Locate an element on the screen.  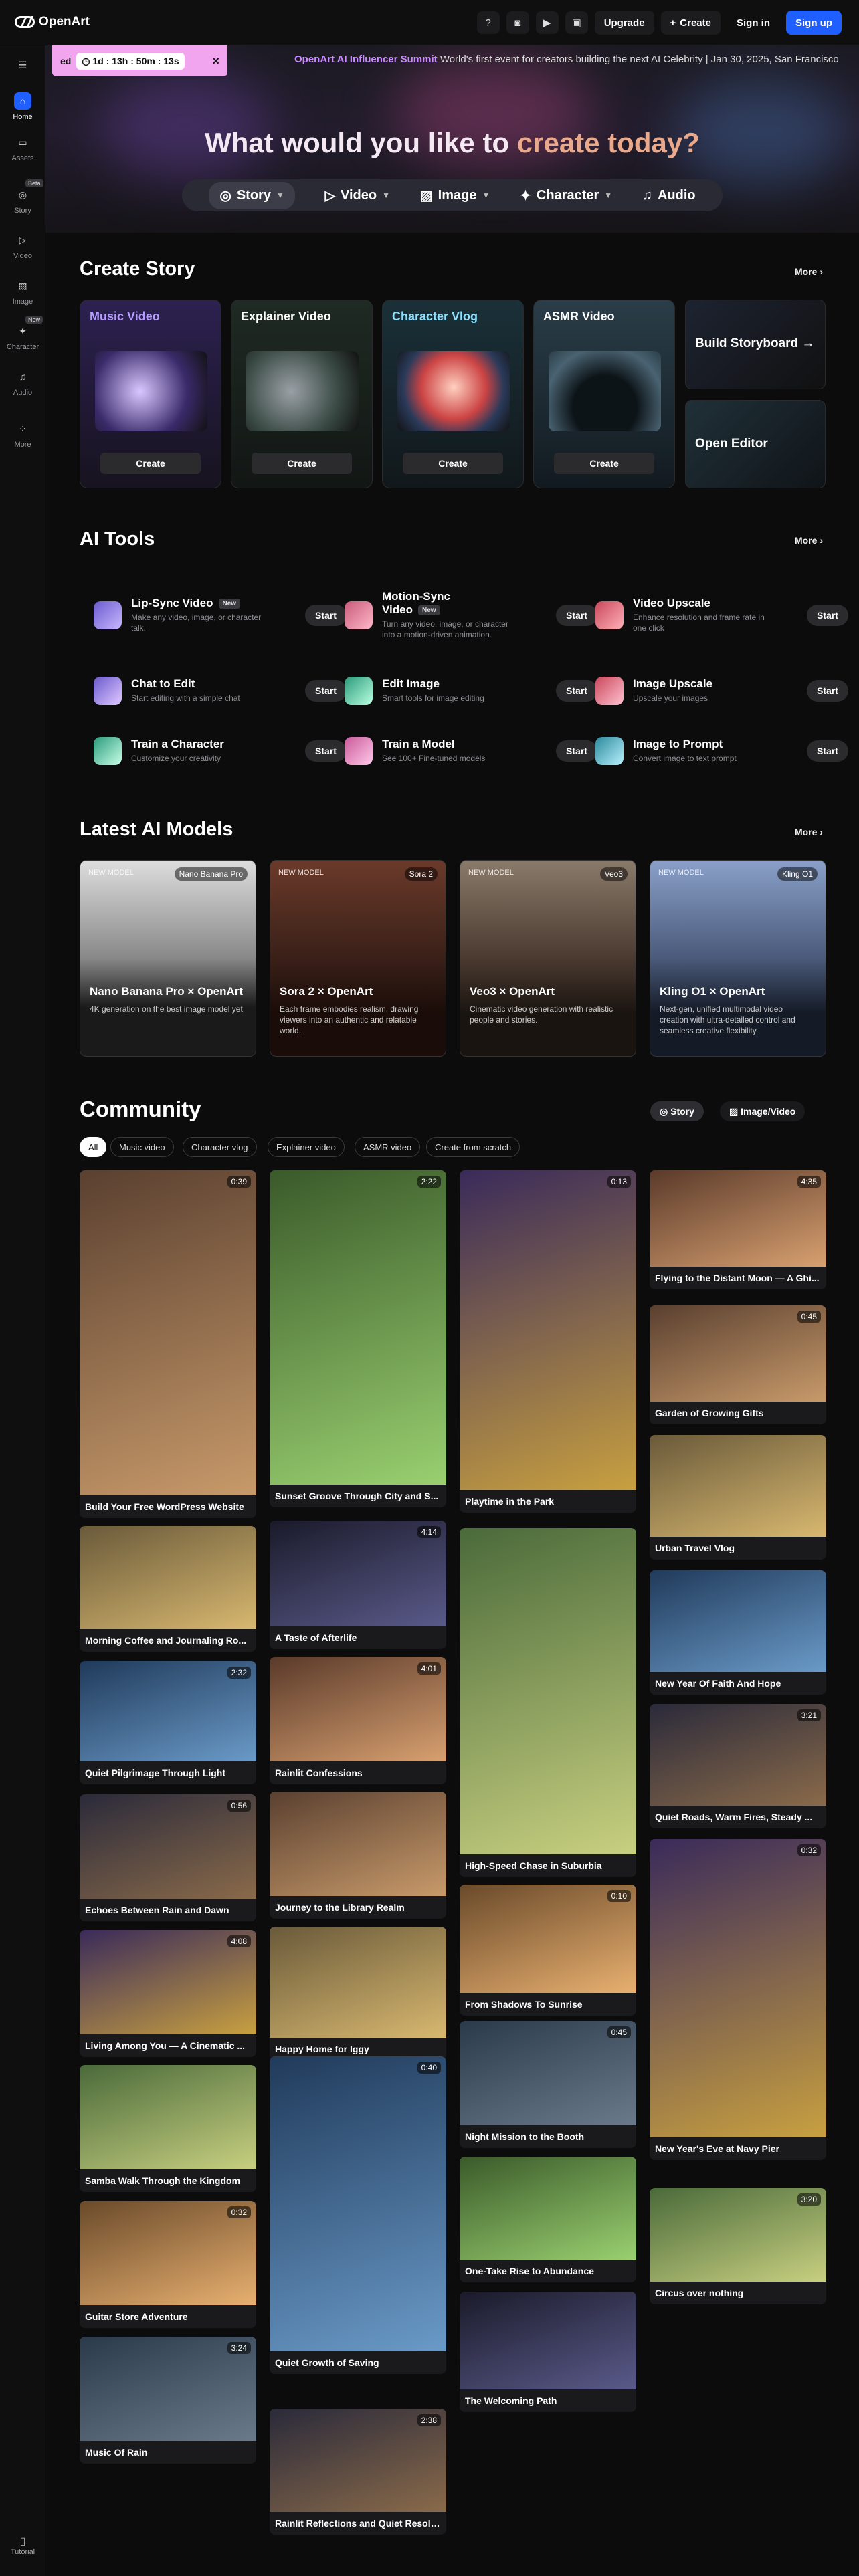
community-card: 0:56 Echoes Between Rain and Dawn is located at coordinates (168, 1857).